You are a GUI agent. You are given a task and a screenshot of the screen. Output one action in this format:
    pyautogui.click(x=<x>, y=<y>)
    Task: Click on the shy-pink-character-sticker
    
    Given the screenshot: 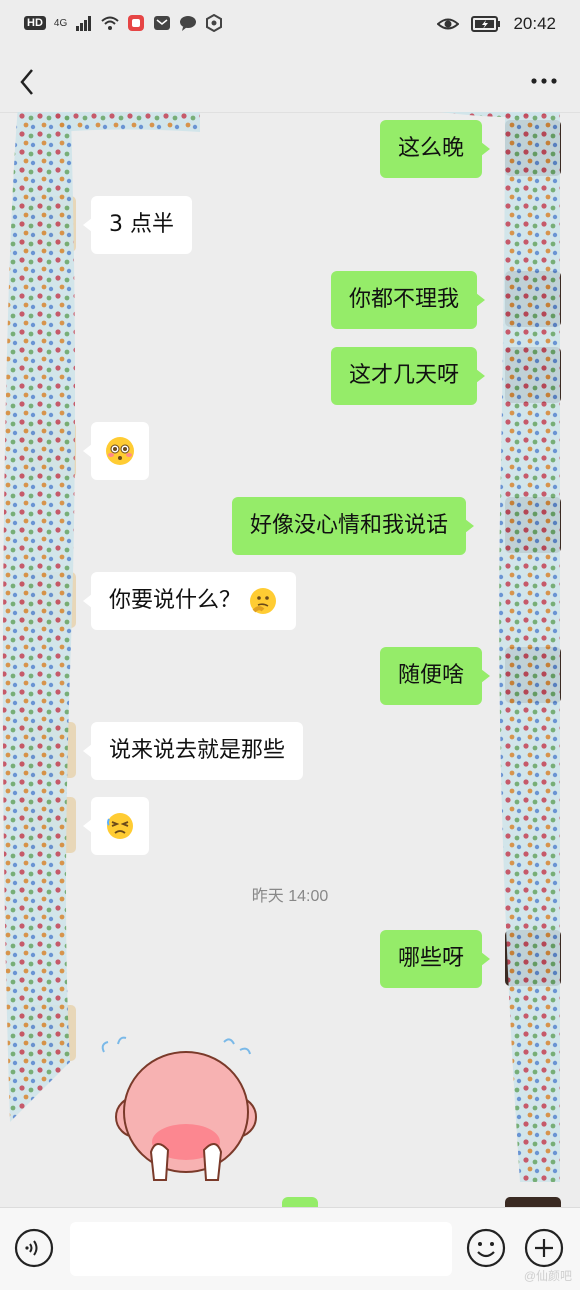 What is the action you would take?
    pyautogui.click(x=181, y=1102)
    